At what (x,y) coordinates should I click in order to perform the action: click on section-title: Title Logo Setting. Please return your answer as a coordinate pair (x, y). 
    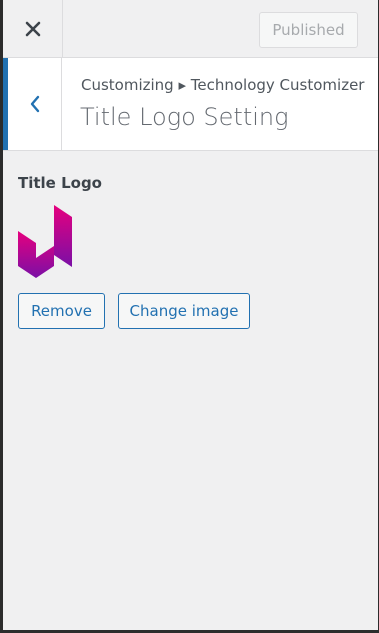
    Looking at the image, I should click on (184, 117).